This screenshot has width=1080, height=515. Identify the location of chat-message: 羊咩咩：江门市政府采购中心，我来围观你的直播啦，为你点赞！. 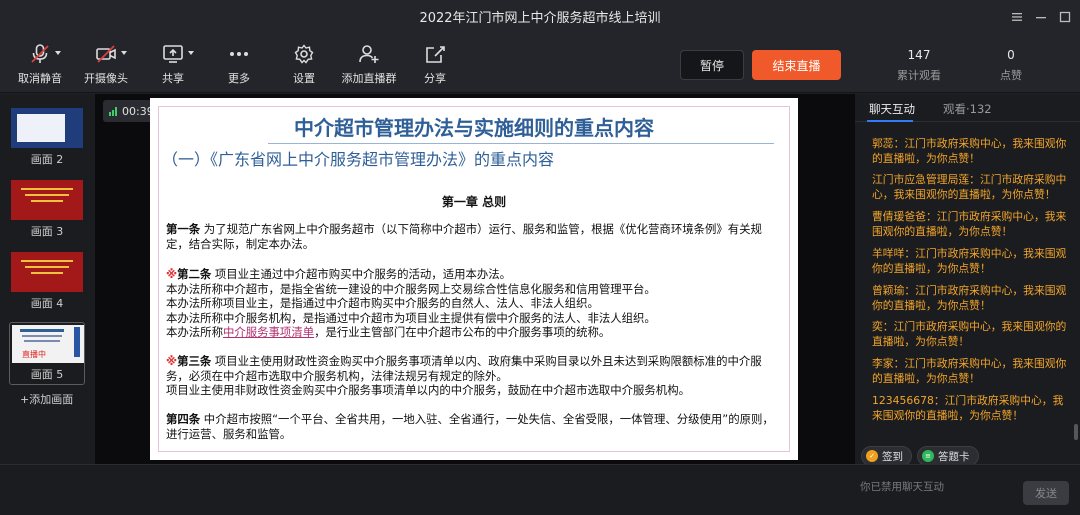
(969, 261).